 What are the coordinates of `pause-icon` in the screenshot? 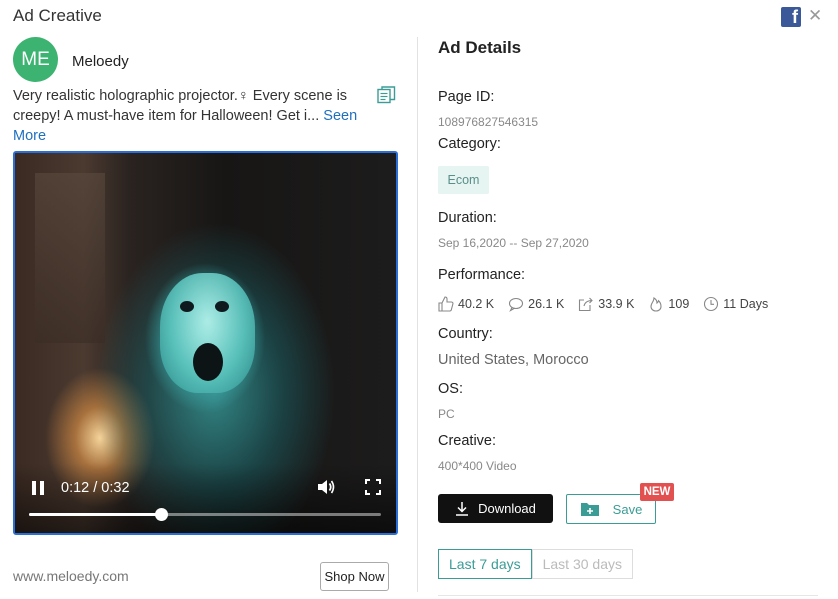 It's located at (38, 488).